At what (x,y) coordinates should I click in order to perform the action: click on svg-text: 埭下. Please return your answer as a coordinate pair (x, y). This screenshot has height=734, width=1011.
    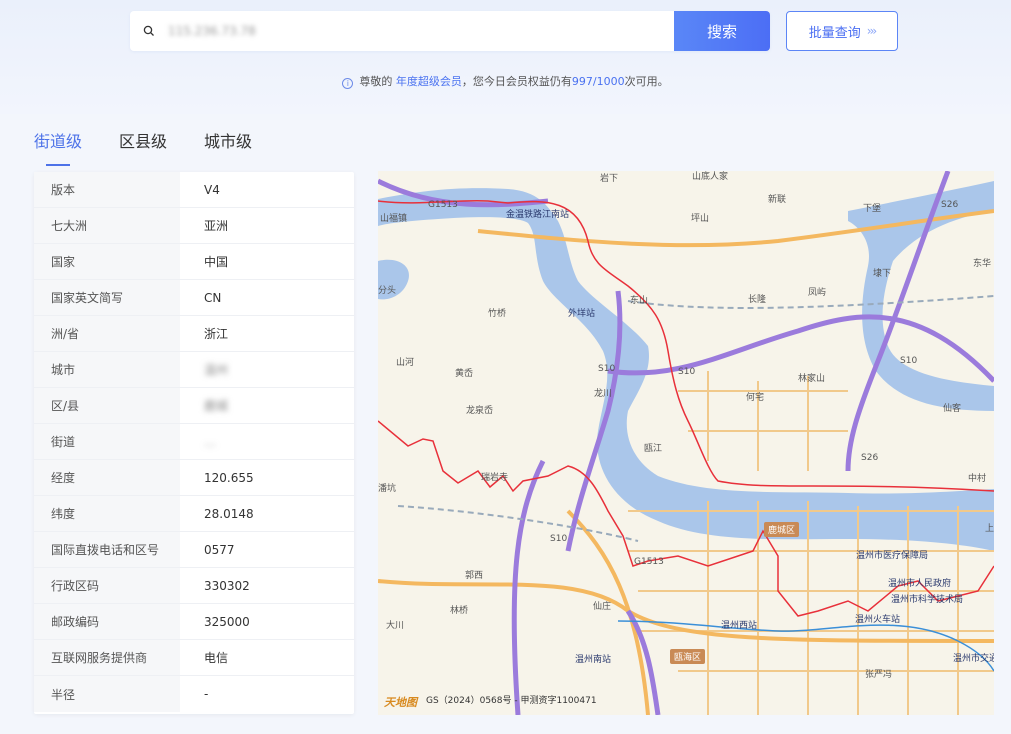
    Looking at the image, I should click on (882, 273).